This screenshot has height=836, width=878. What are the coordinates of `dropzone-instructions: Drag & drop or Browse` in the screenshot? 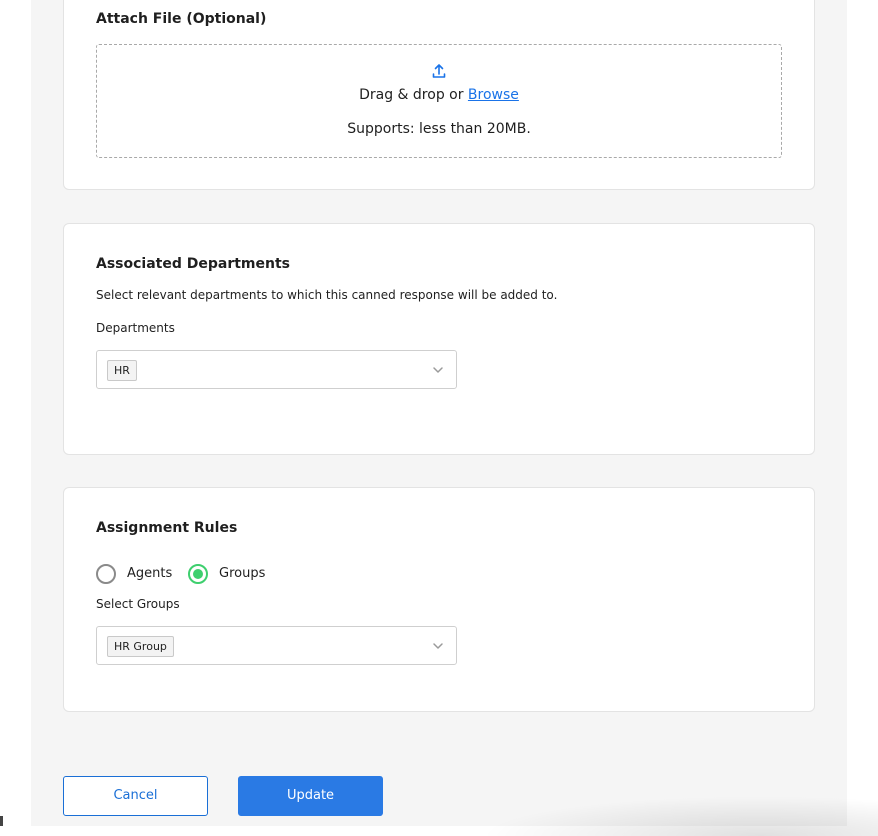 It's located at (439, 95).